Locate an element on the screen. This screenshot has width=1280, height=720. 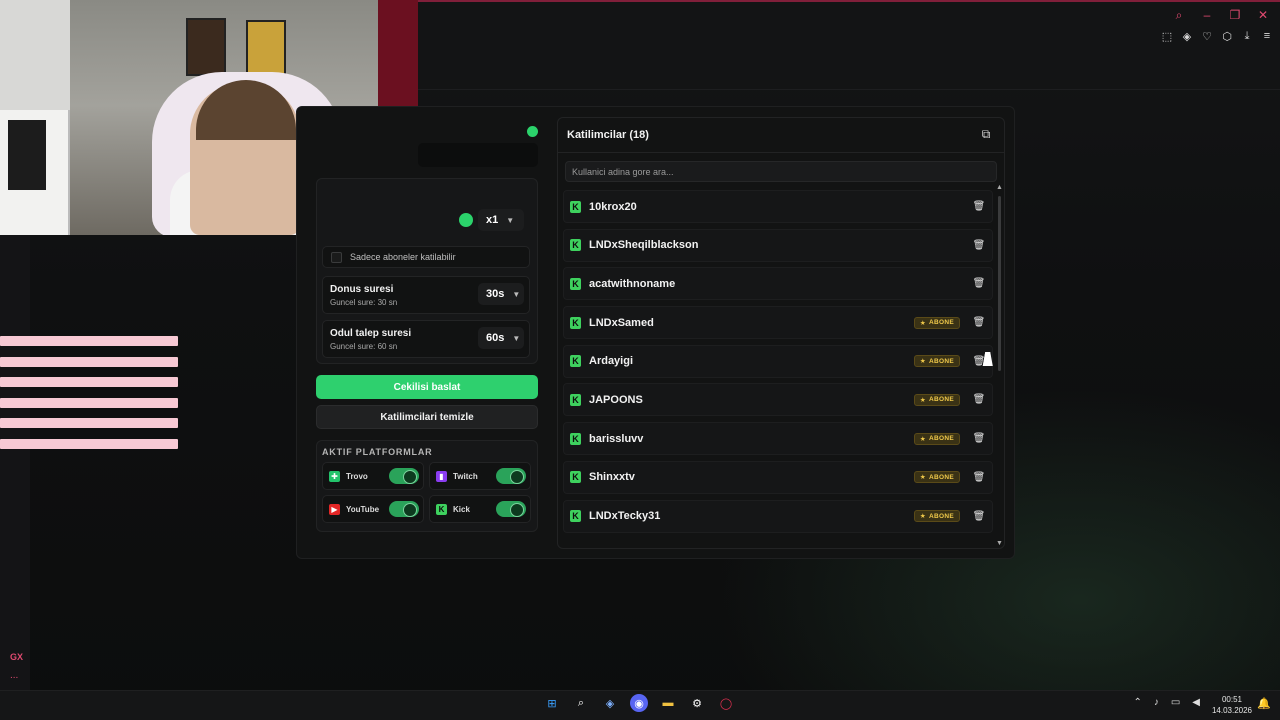
discord-icon: ◉ is located at coordinates (639, 703).